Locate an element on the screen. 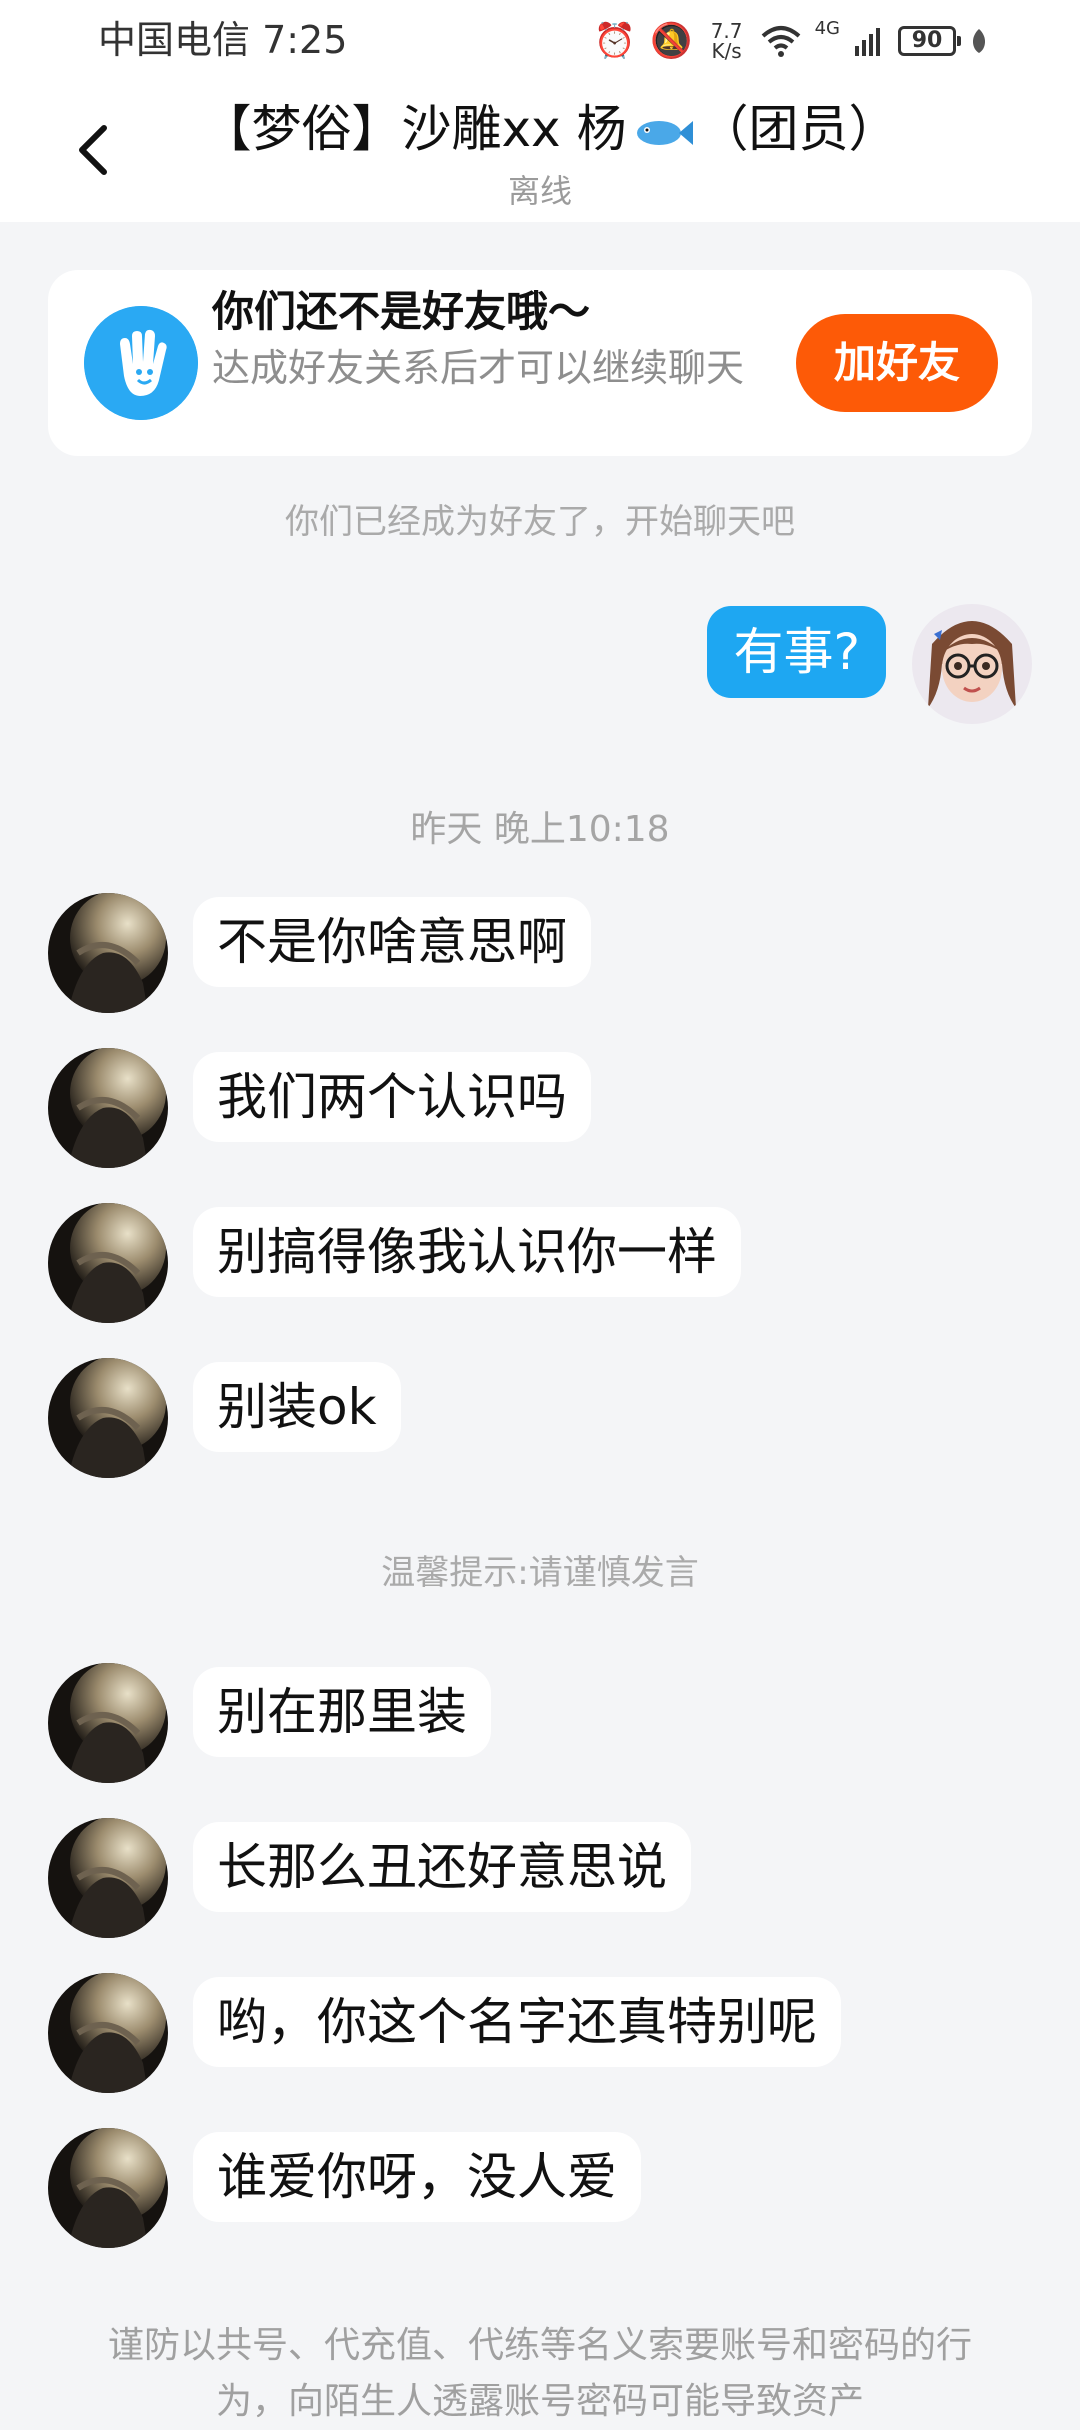 This screenshot has width=1080, height=2430. status-bar: 中国电信 7:25 ⏰ 🔕 7.7 K/s 4G 90 is located at coordinates (540, 40).